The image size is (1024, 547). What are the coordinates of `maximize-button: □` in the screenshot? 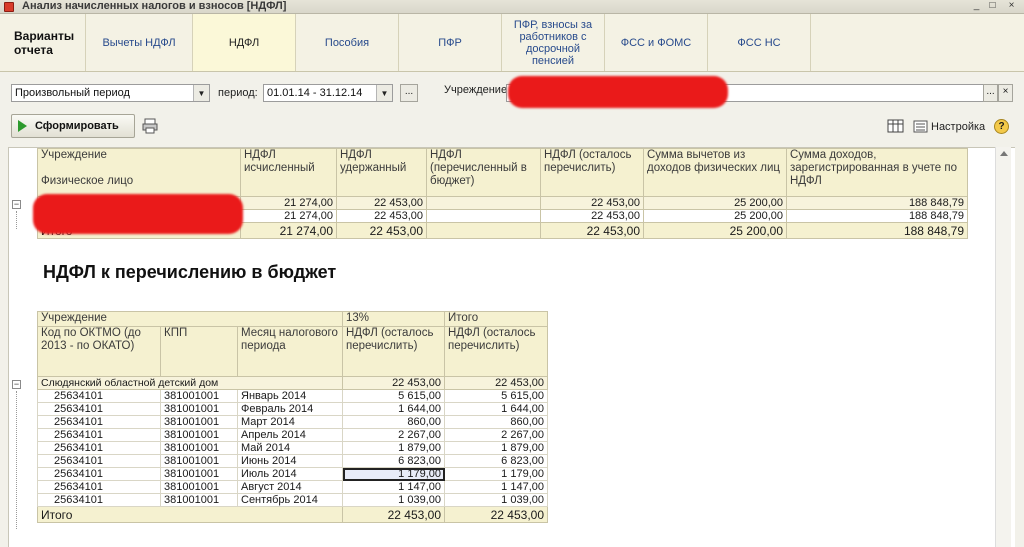 It's located at (992, 6).